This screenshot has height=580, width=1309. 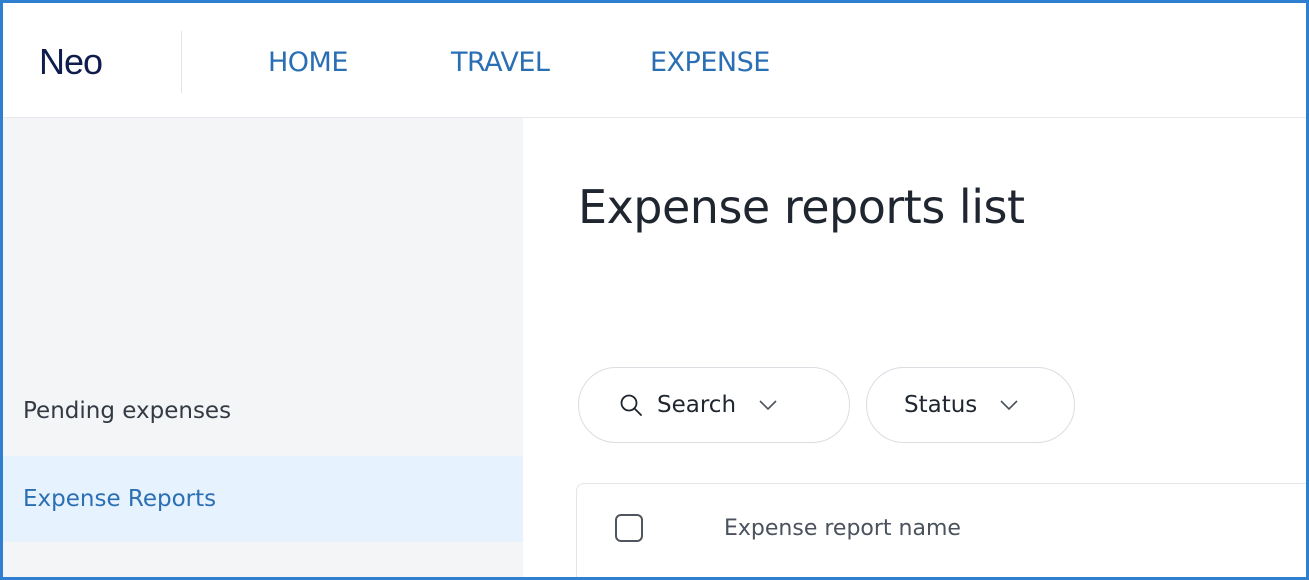 What do you see at coordinates (127, 411) in the screenshot?
I see `sidebar-item-label: Pending expenses` at bounding box center [127, 411].